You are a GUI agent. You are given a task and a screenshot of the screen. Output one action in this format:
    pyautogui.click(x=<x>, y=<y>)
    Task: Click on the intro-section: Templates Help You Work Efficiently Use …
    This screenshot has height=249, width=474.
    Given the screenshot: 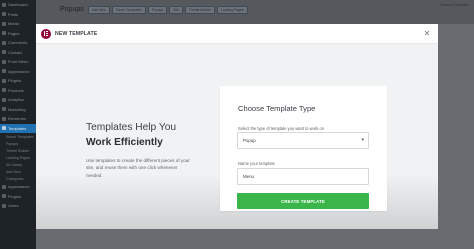 What is the action you would take?
    pyautogui.click(x=141, y=149)
    